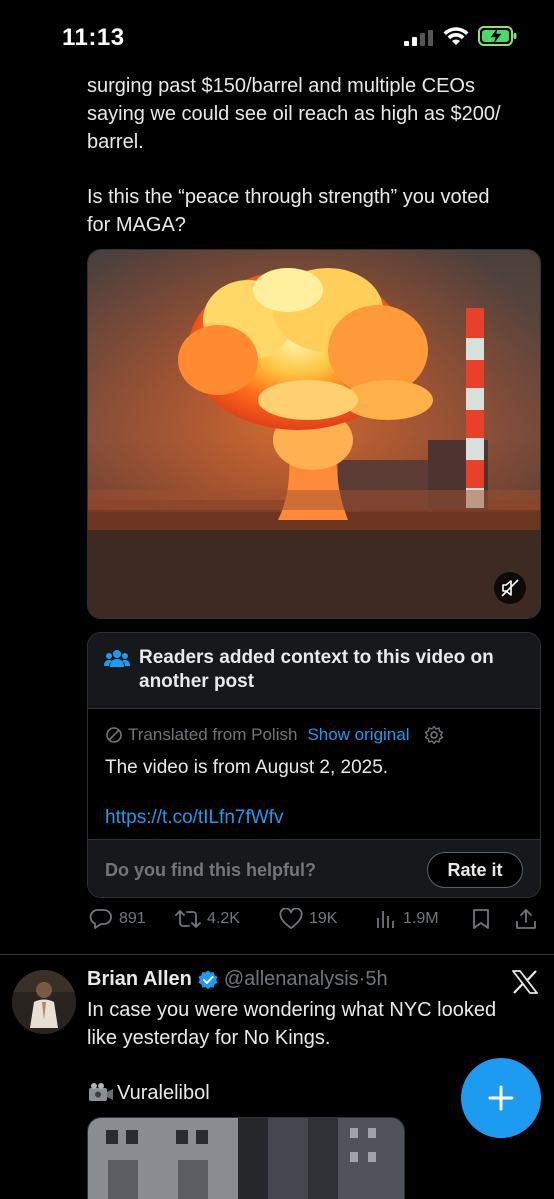 This screenshot has height=1199, width=554. I want to click on status-bar: 11:13, so click(277, 33).